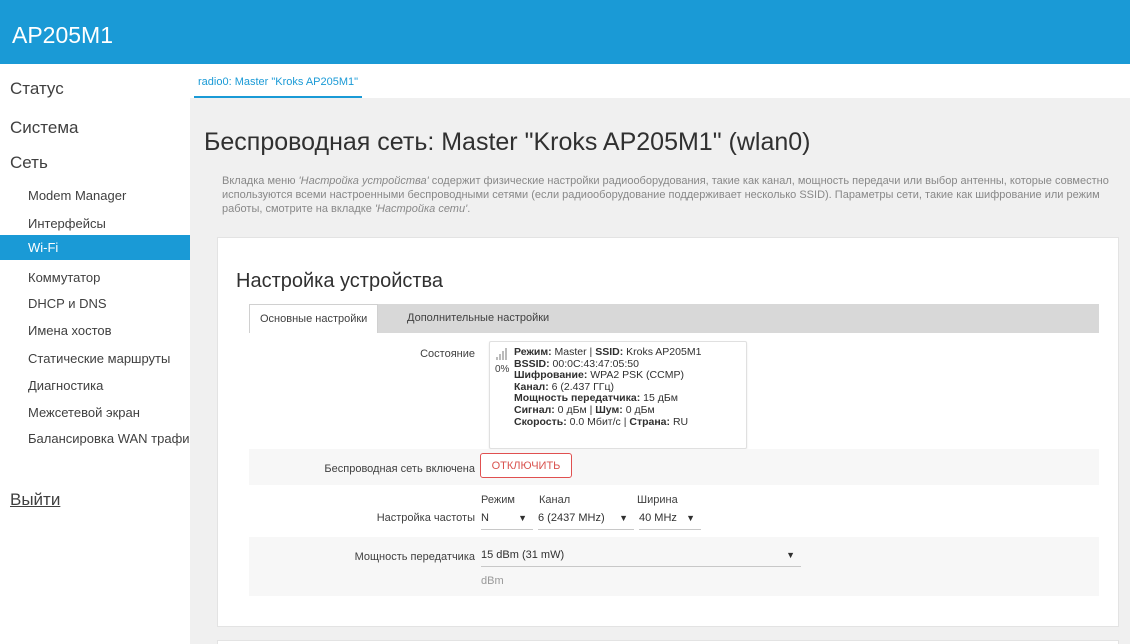 Image resolution: width=1130 pixels, height=644 pixels. What do you see at coordinates (99, 358) in the screenshot?
I see `sidebar-item-static-routes: Статические маршруты` at bounding box center [99, 358].